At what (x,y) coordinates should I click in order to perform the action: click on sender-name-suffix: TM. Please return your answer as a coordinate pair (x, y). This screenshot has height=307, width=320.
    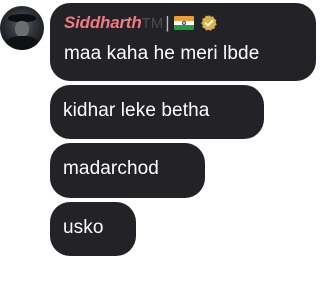
    Looking at the image, I should click on (152, 23).